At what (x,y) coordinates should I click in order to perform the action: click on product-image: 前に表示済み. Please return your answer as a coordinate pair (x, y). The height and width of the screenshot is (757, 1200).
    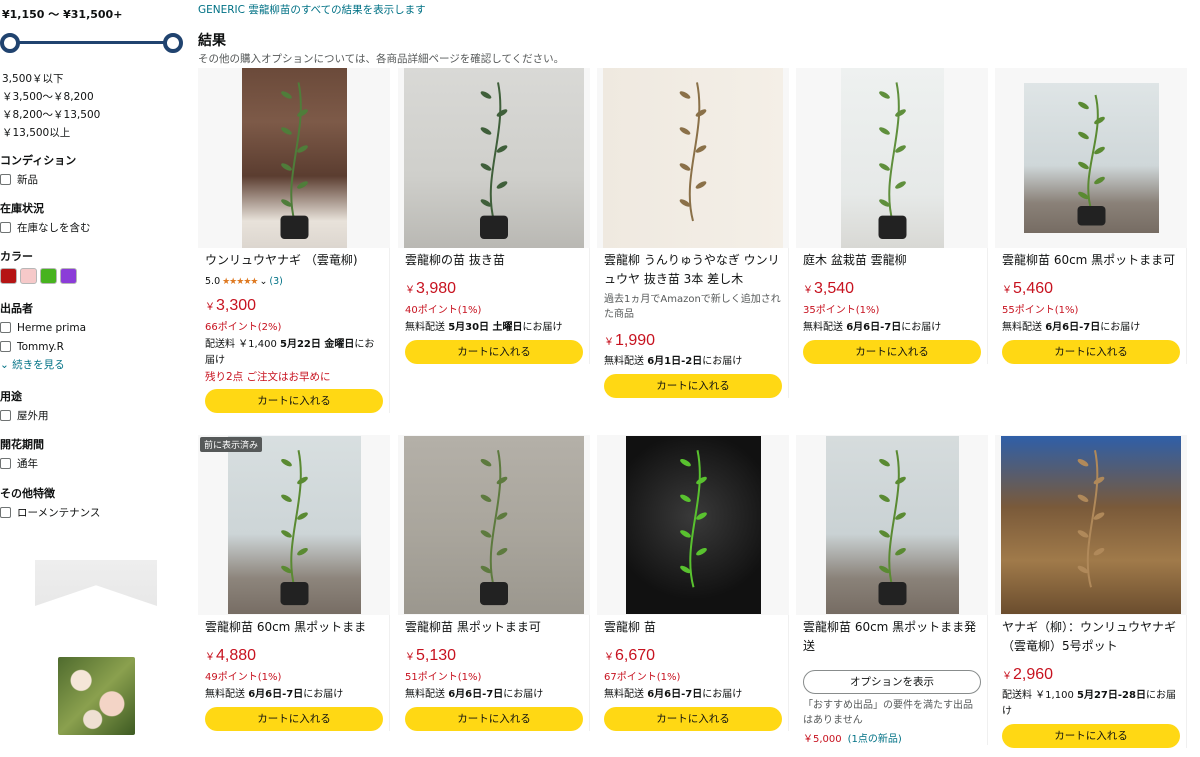
    Looking at the image, I should click on (294, 525).